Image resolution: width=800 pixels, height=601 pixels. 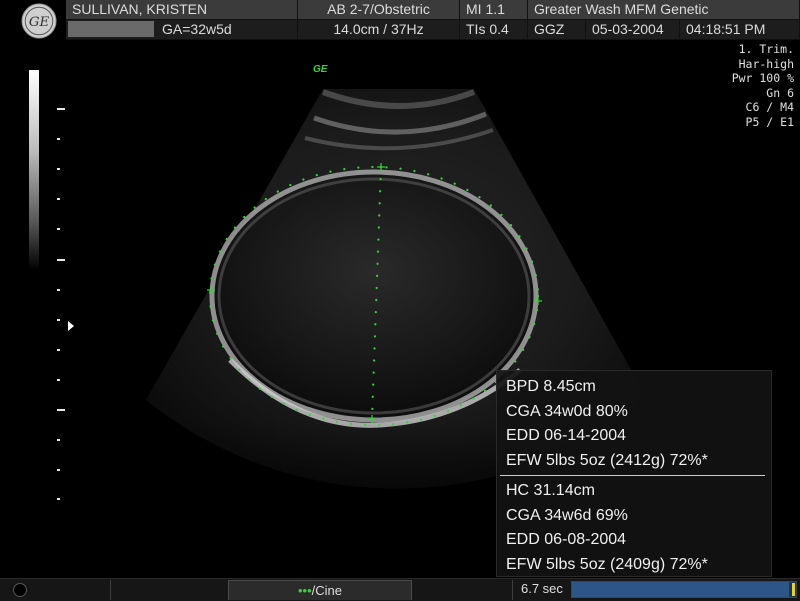 I want to click on bpd-efw: EFW 5lbs 5oz (2412g) 72%*, so click(x=607, y=460).